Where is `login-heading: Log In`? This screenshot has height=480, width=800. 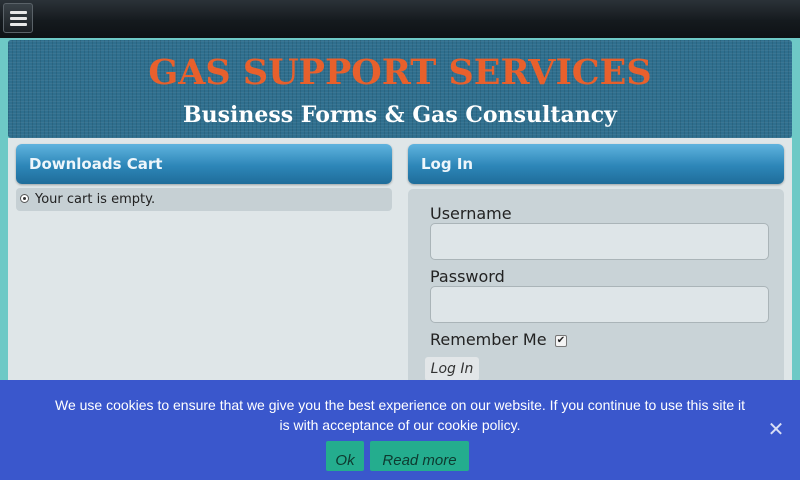
login-heading: Log In is located at coordinates (596, 164).